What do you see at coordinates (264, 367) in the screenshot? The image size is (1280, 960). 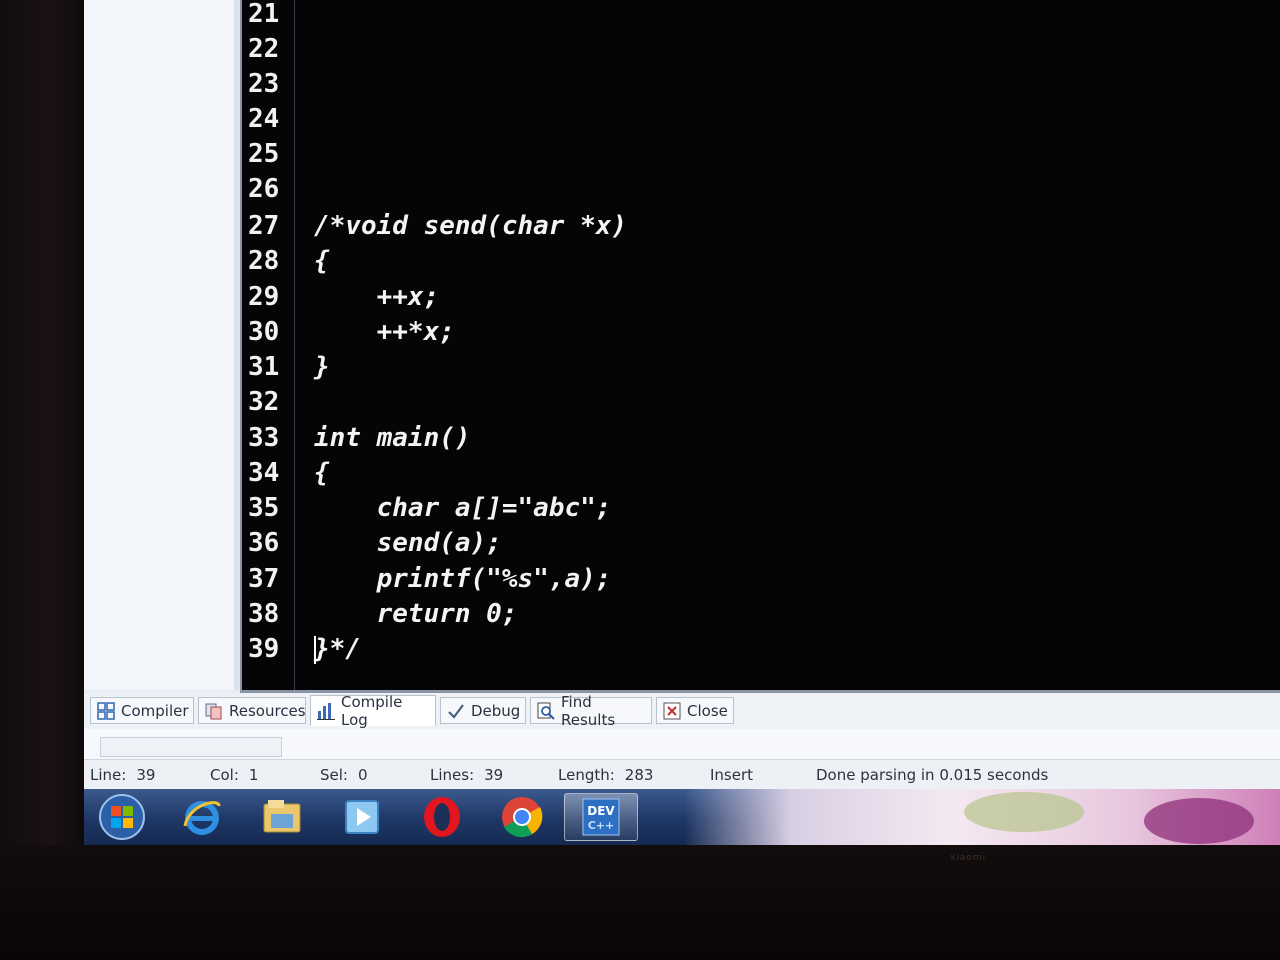 I see `line-number: 31` at bounding box center [264, 367].